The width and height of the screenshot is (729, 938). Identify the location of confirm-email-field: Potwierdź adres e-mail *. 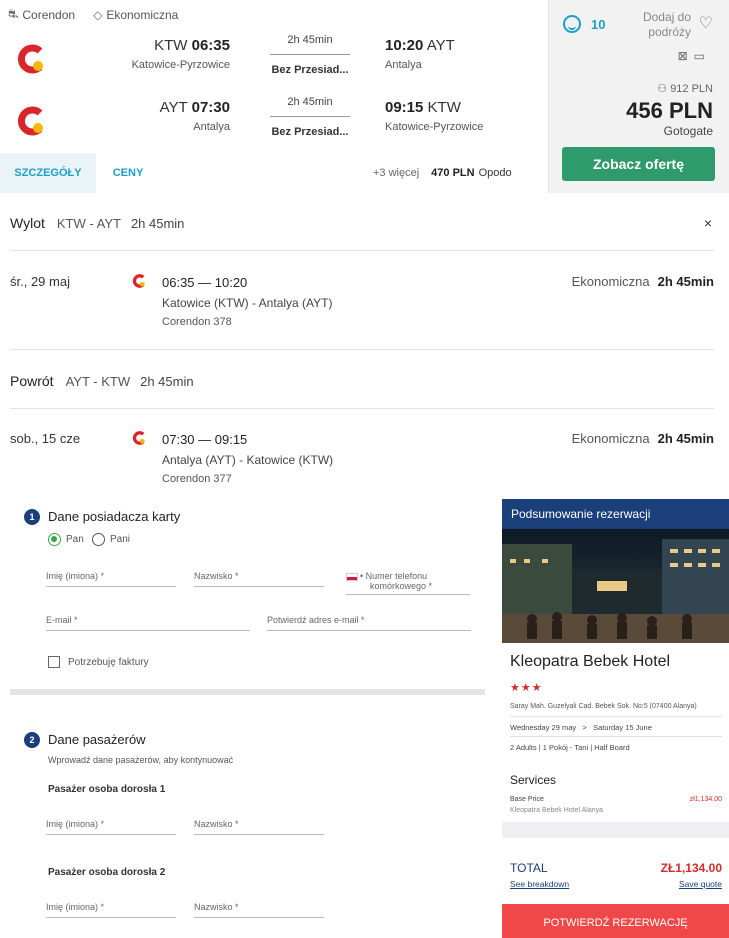
(369, 623).